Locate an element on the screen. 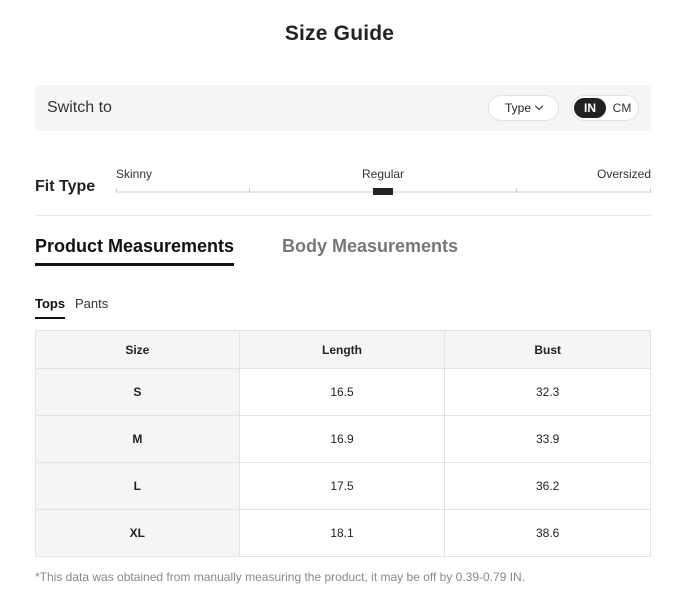  length-cell: 16.9 is located at coordinates (342, 439).